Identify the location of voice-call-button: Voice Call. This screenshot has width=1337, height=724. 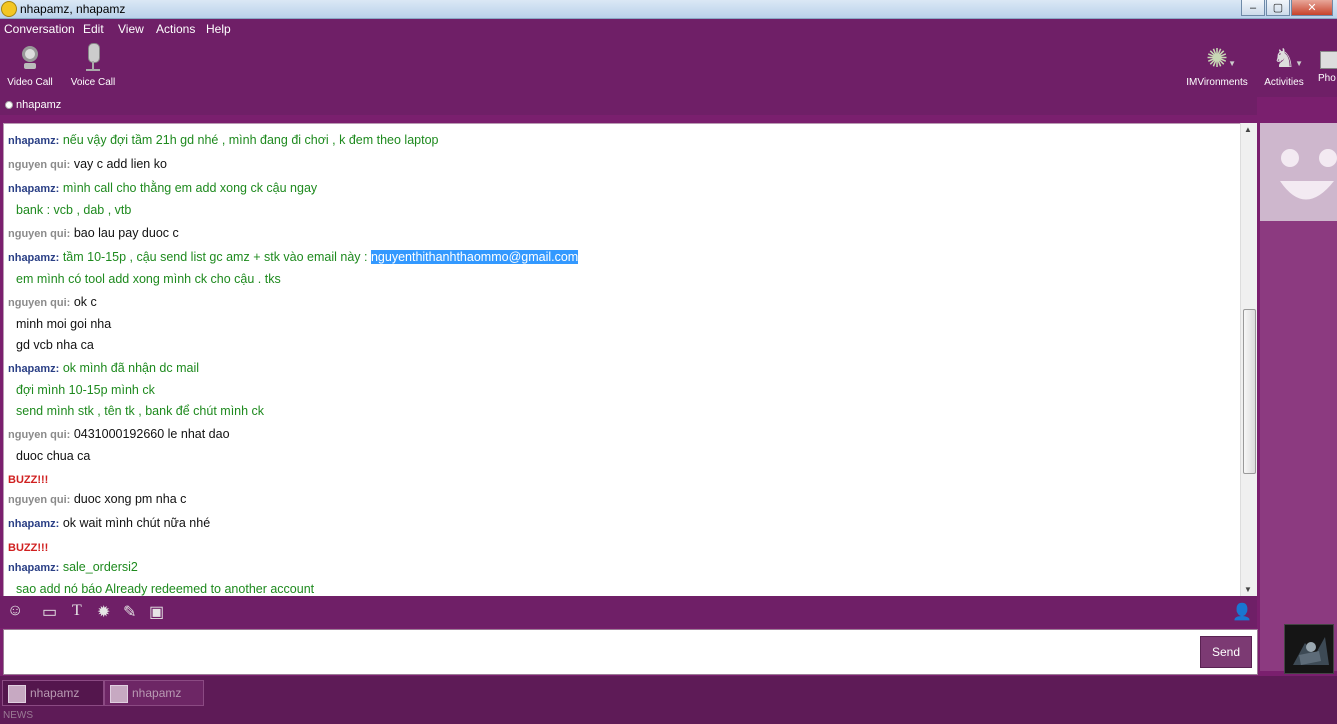
(93, 65).